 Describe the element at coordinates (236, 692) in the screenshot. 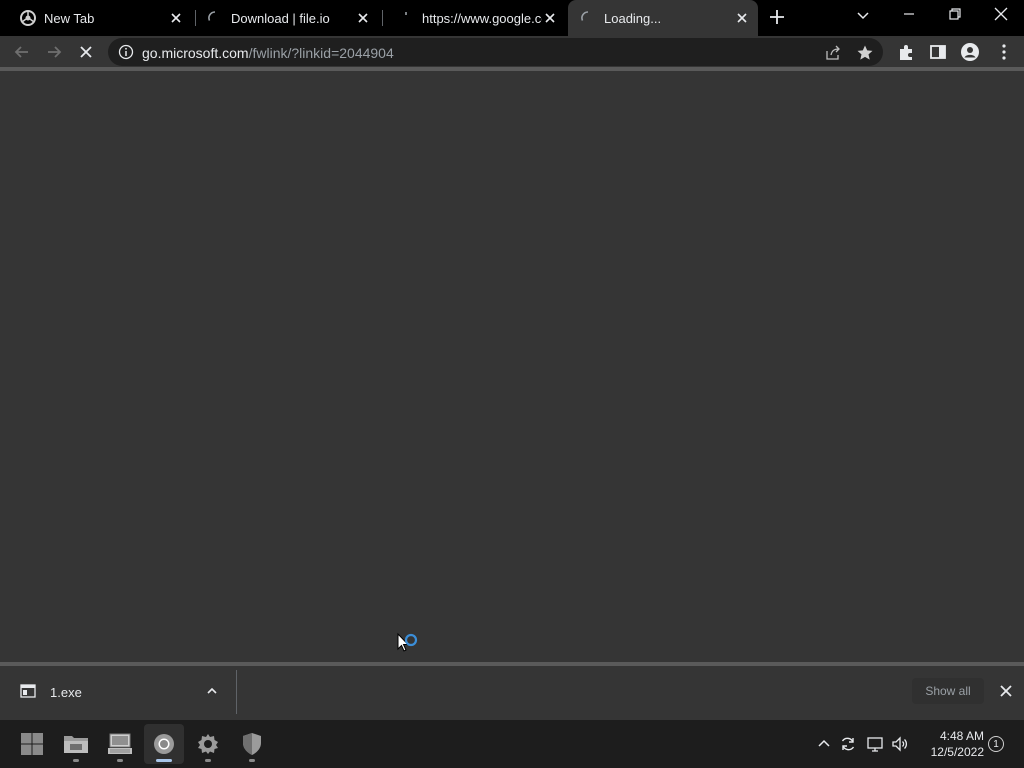

I see `download-separator` at that location.